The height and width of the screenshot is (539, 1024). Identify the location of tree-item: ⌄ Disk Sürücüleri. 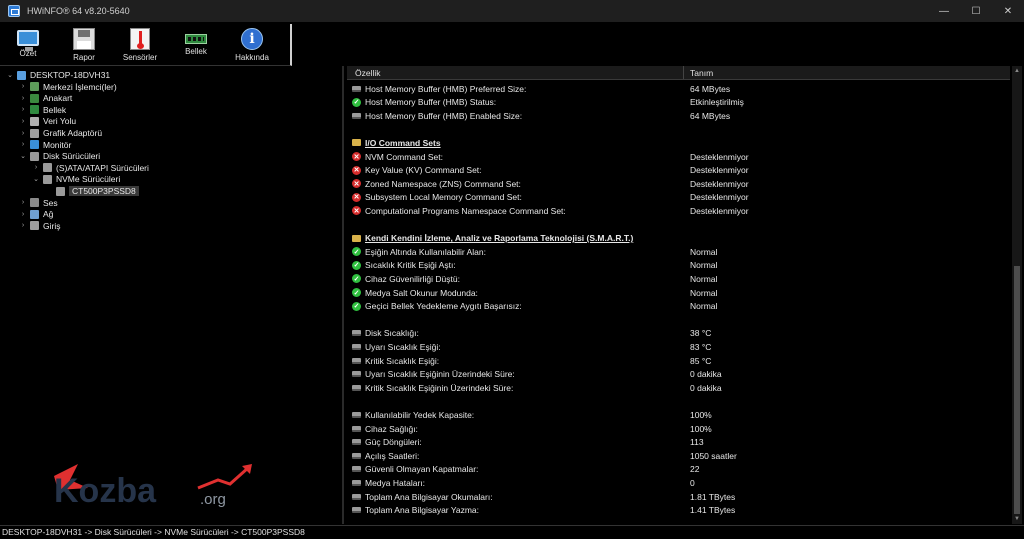
(59, 156).